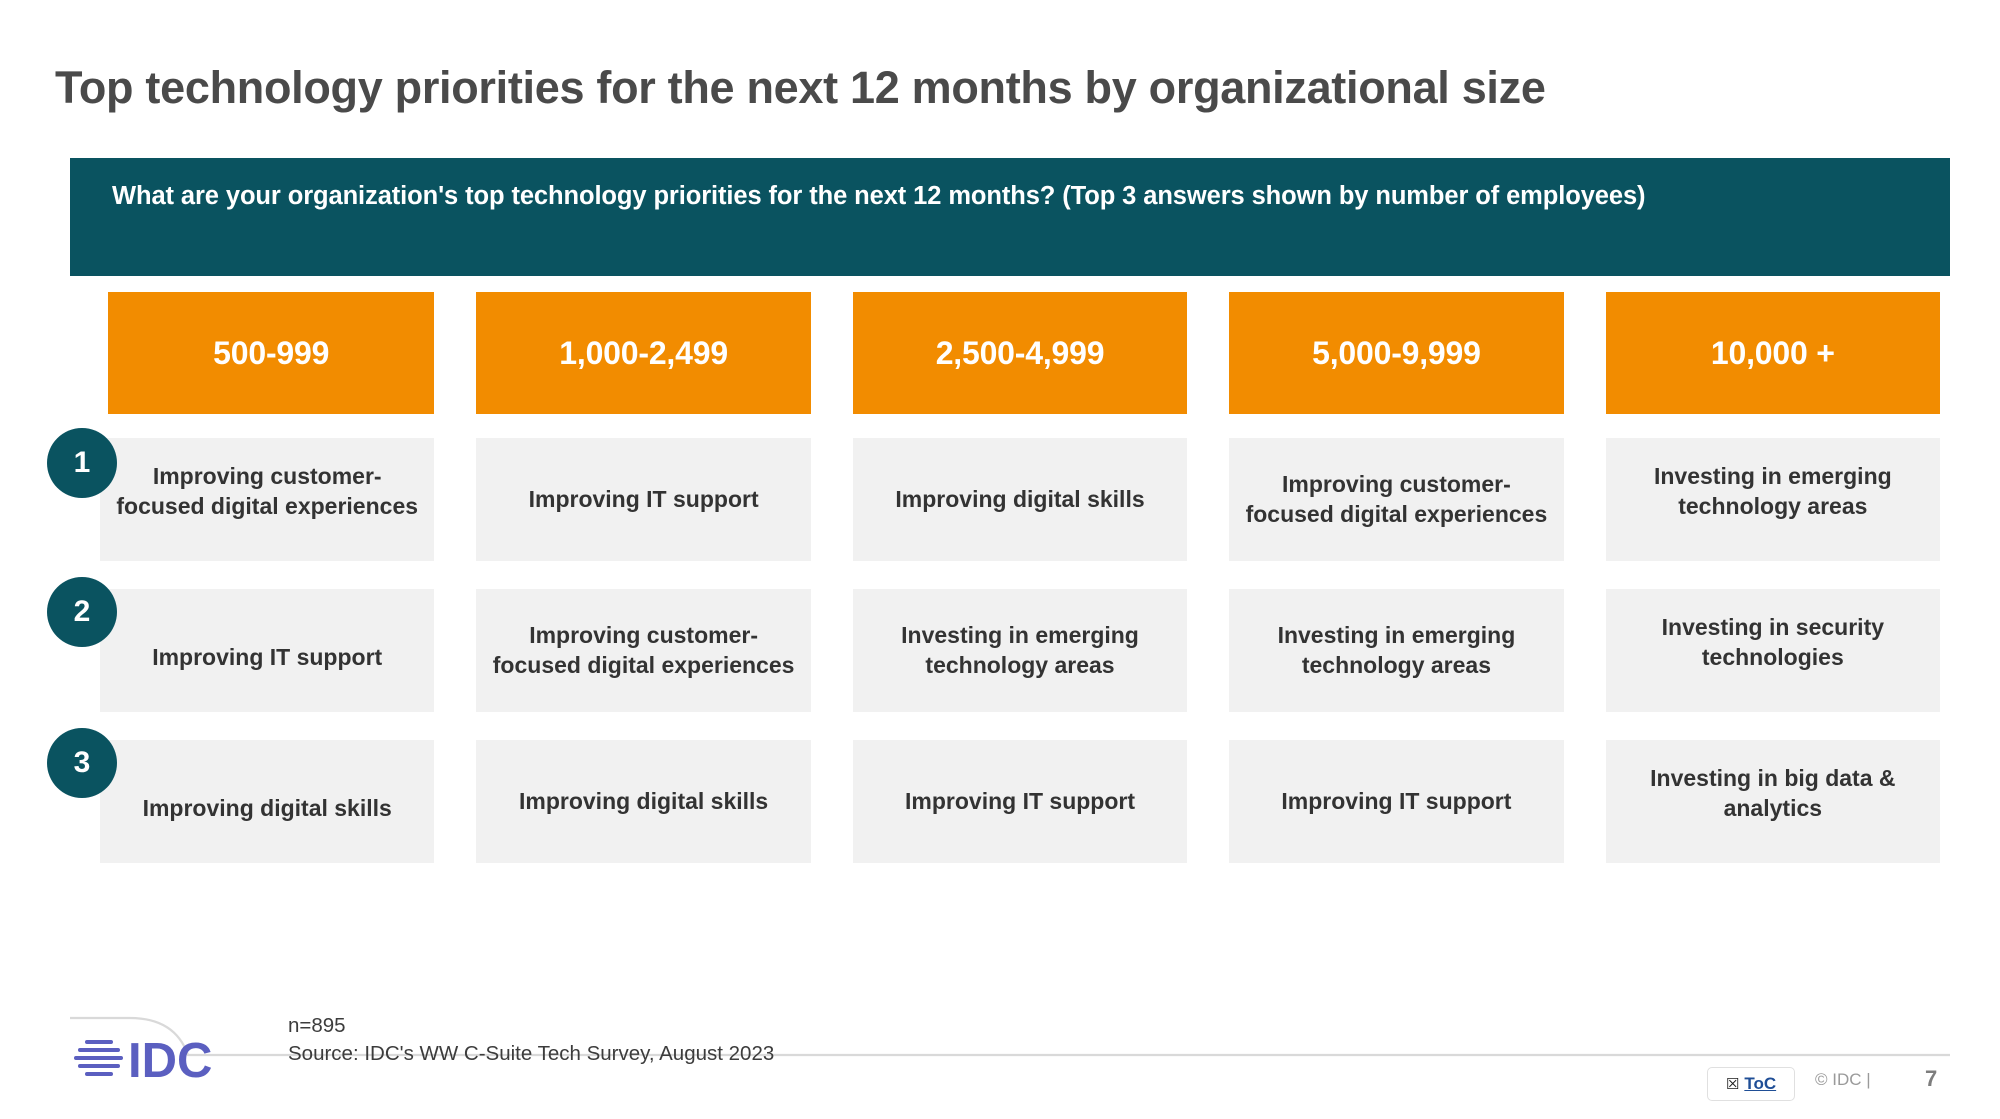  I want to click on toc-button: ☒ ToC, so click(1751, 1084).